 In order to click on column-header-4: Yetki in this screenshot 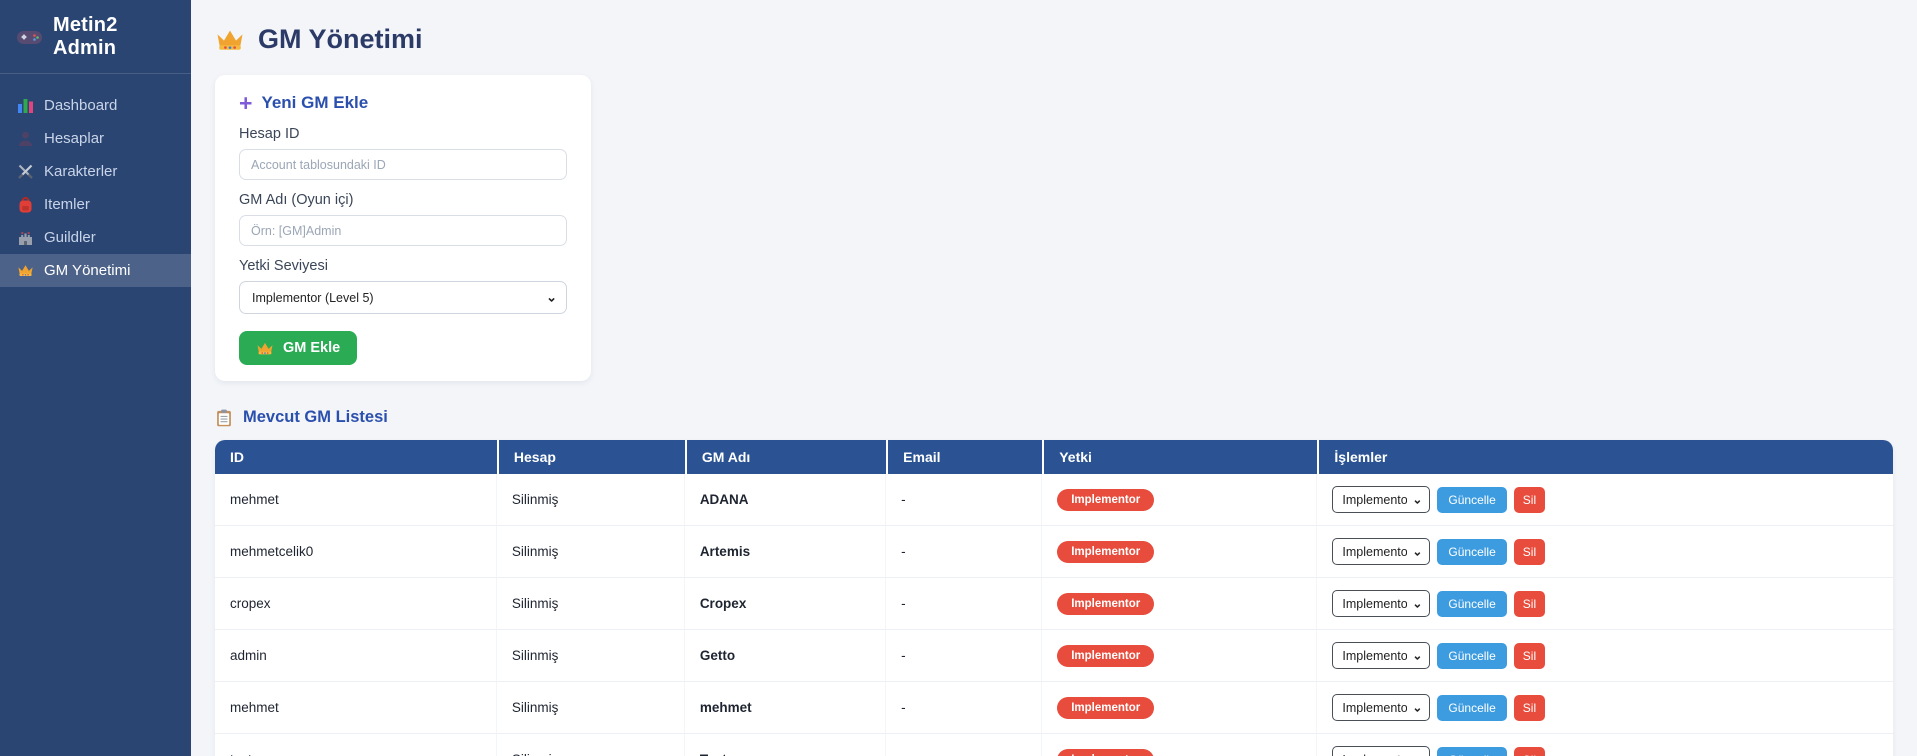, I will do `click(1180, 457)`.